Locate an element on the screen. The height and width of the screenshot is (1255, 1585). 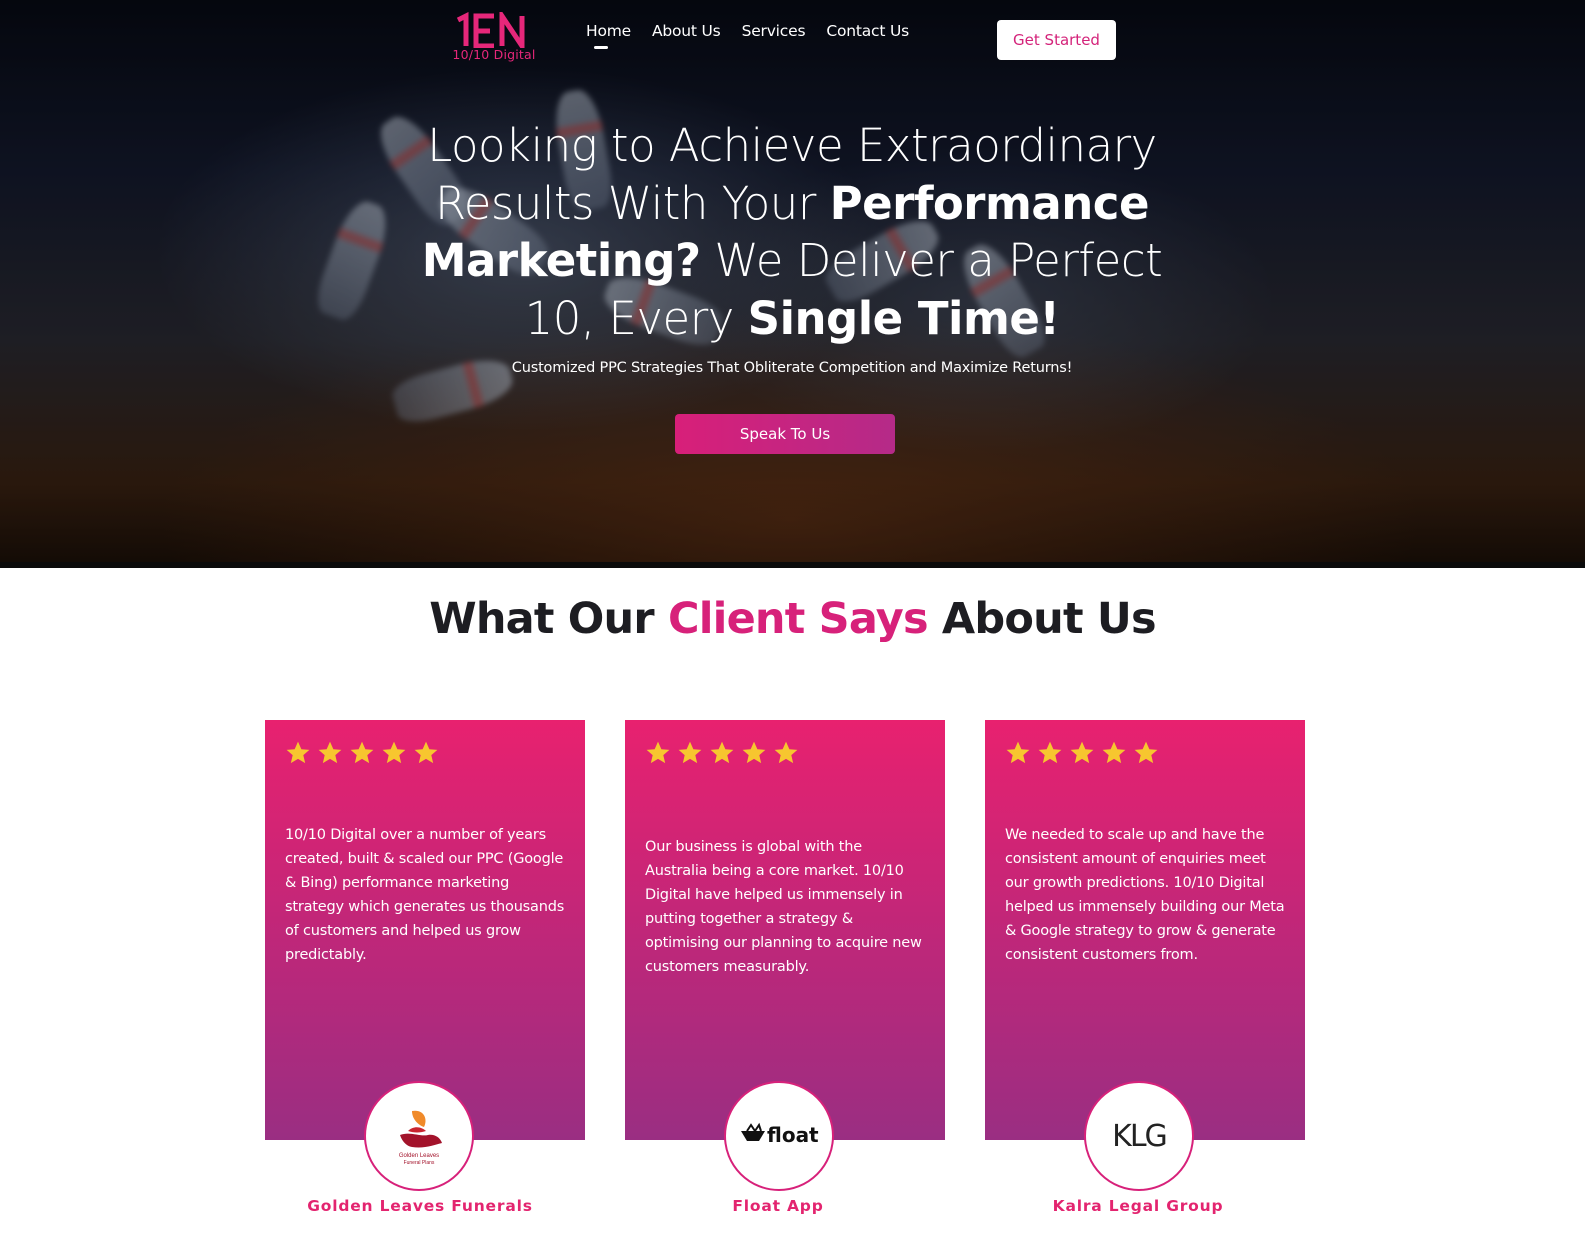
client-name: Float App is located at coordinates (778, 1206).